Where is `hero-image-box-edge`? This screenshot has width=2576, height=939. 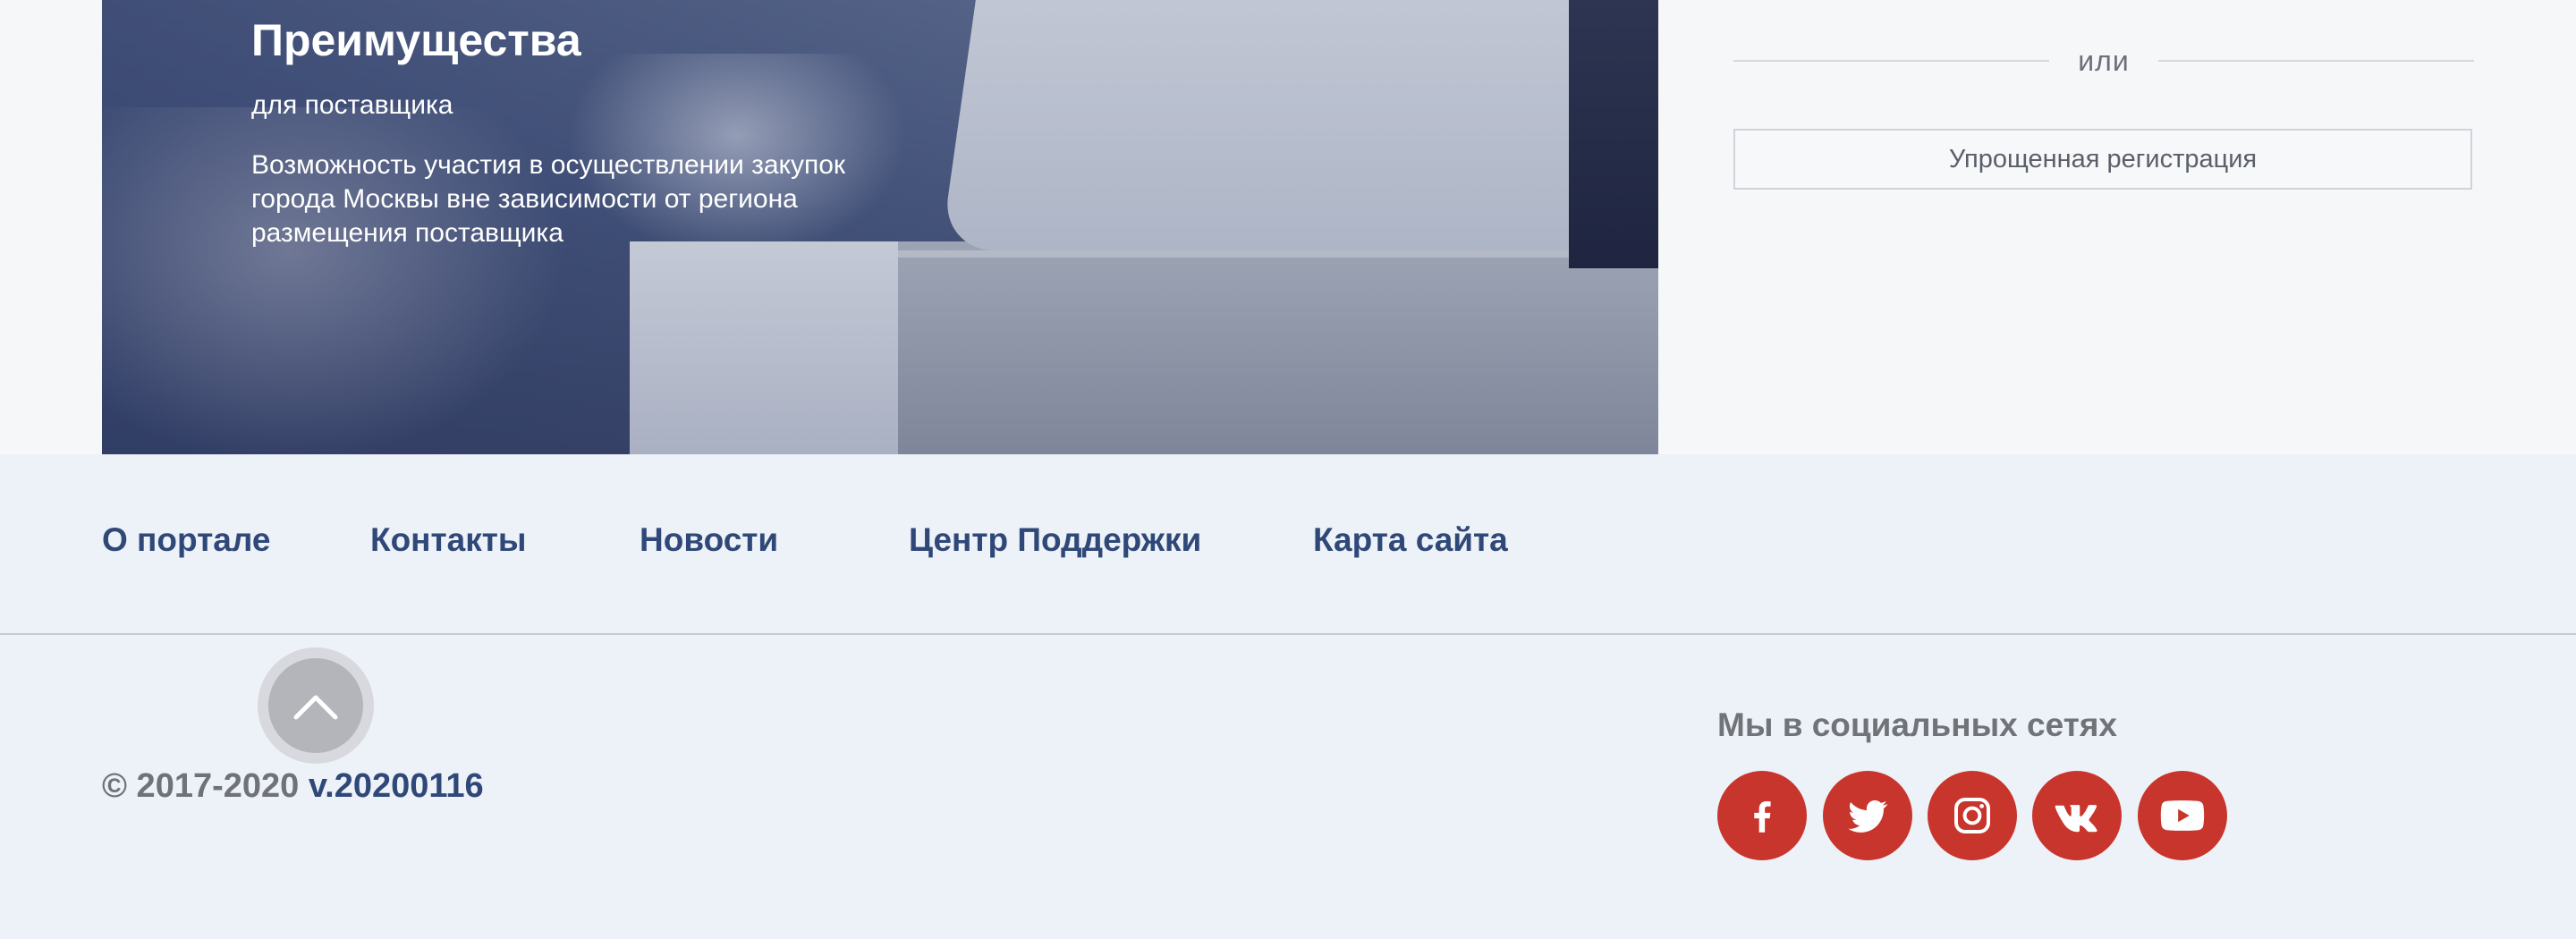 hero-image-box-edge is located at coordinates (1278, 254).